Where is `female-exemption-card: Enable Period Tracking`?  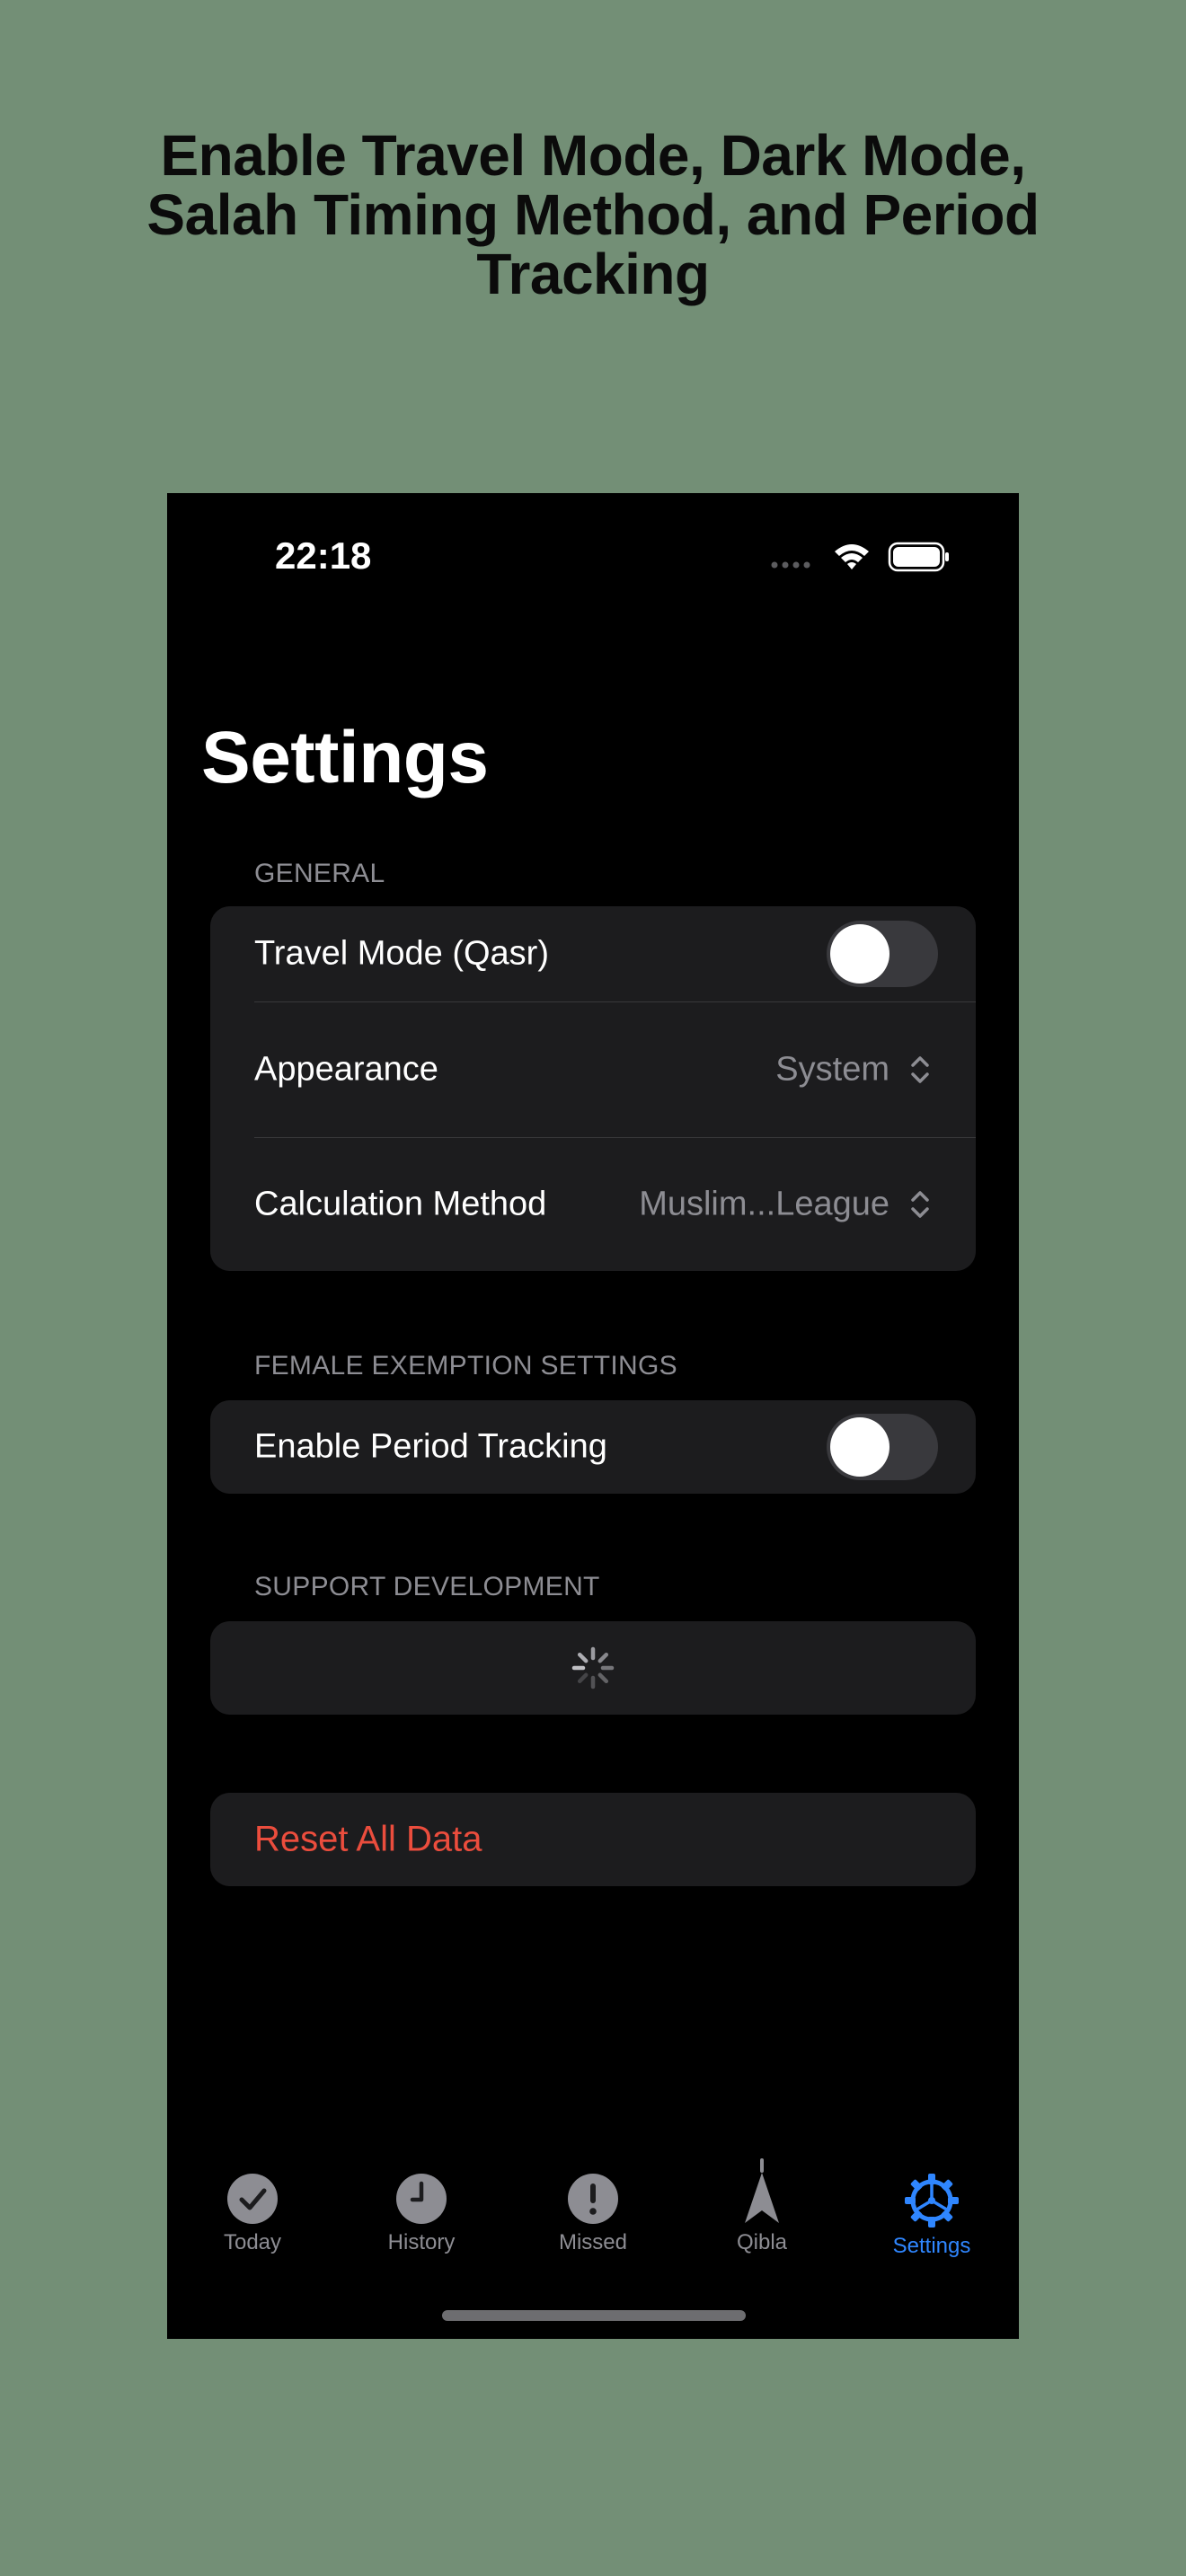
female-exemption-card: Enable Period Tracking is located at coordinates (593, 1447).